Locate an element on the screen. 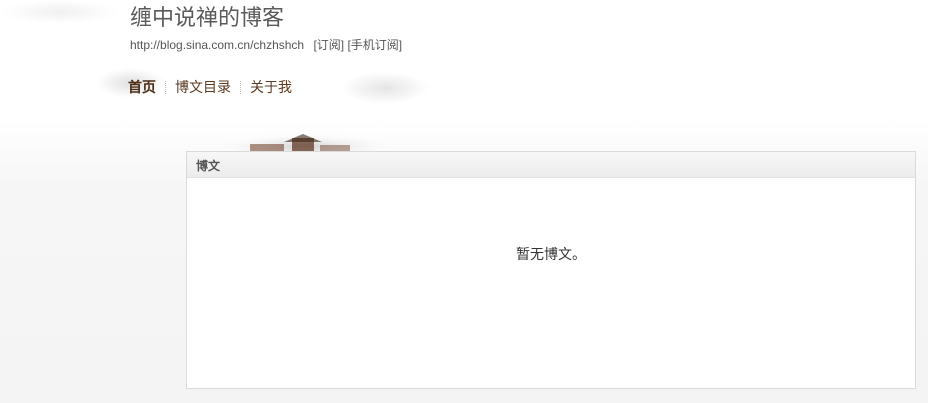 The image size is (928, 403). nav-item-article-list: 博文目录 is located at coordinates (203, 87).